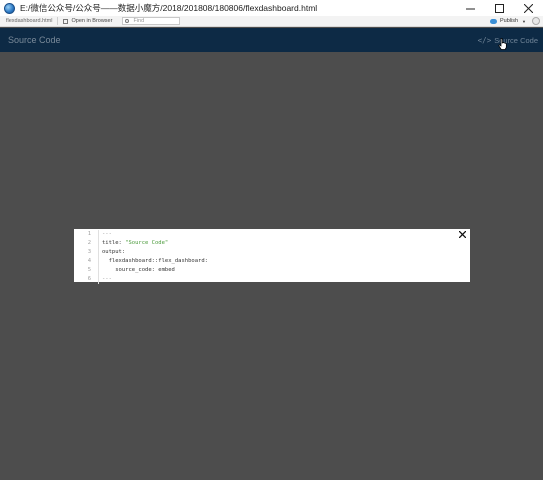  What do you see at coordinates (144, 252) in the screenshot?
I see `code-line: 3 output:` at bounding box center [144, 252].